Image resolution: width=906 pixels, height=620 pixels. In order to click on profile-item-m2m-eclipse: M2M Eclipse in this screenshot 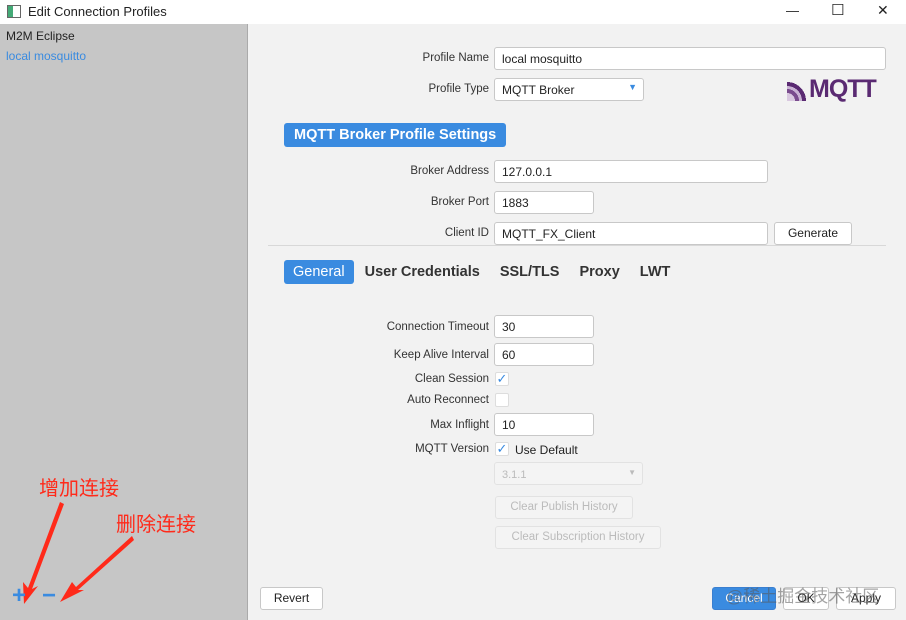, I will do `click(40, 36)`.